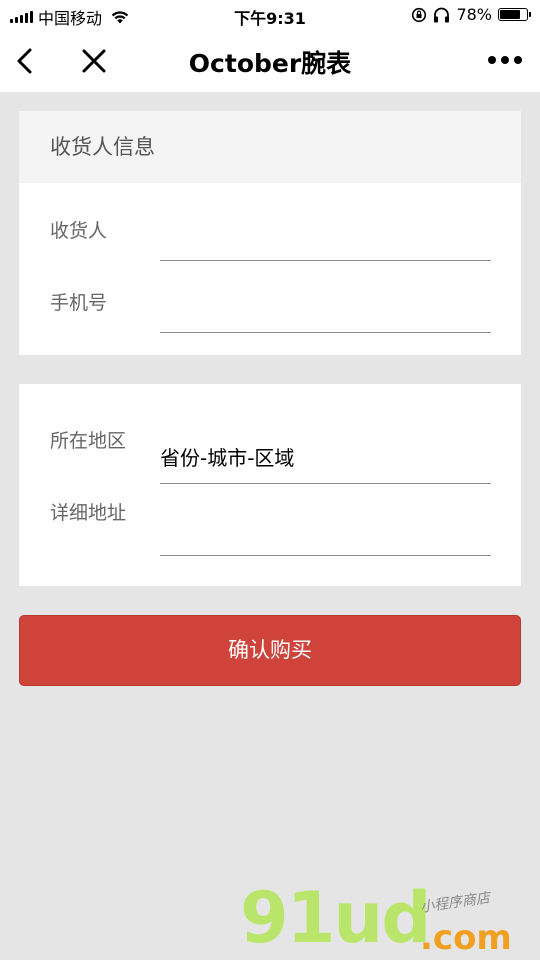 The width and height of the screenshot is (540, 960). I want to click on back-arrow-icon, so click(26, 61).